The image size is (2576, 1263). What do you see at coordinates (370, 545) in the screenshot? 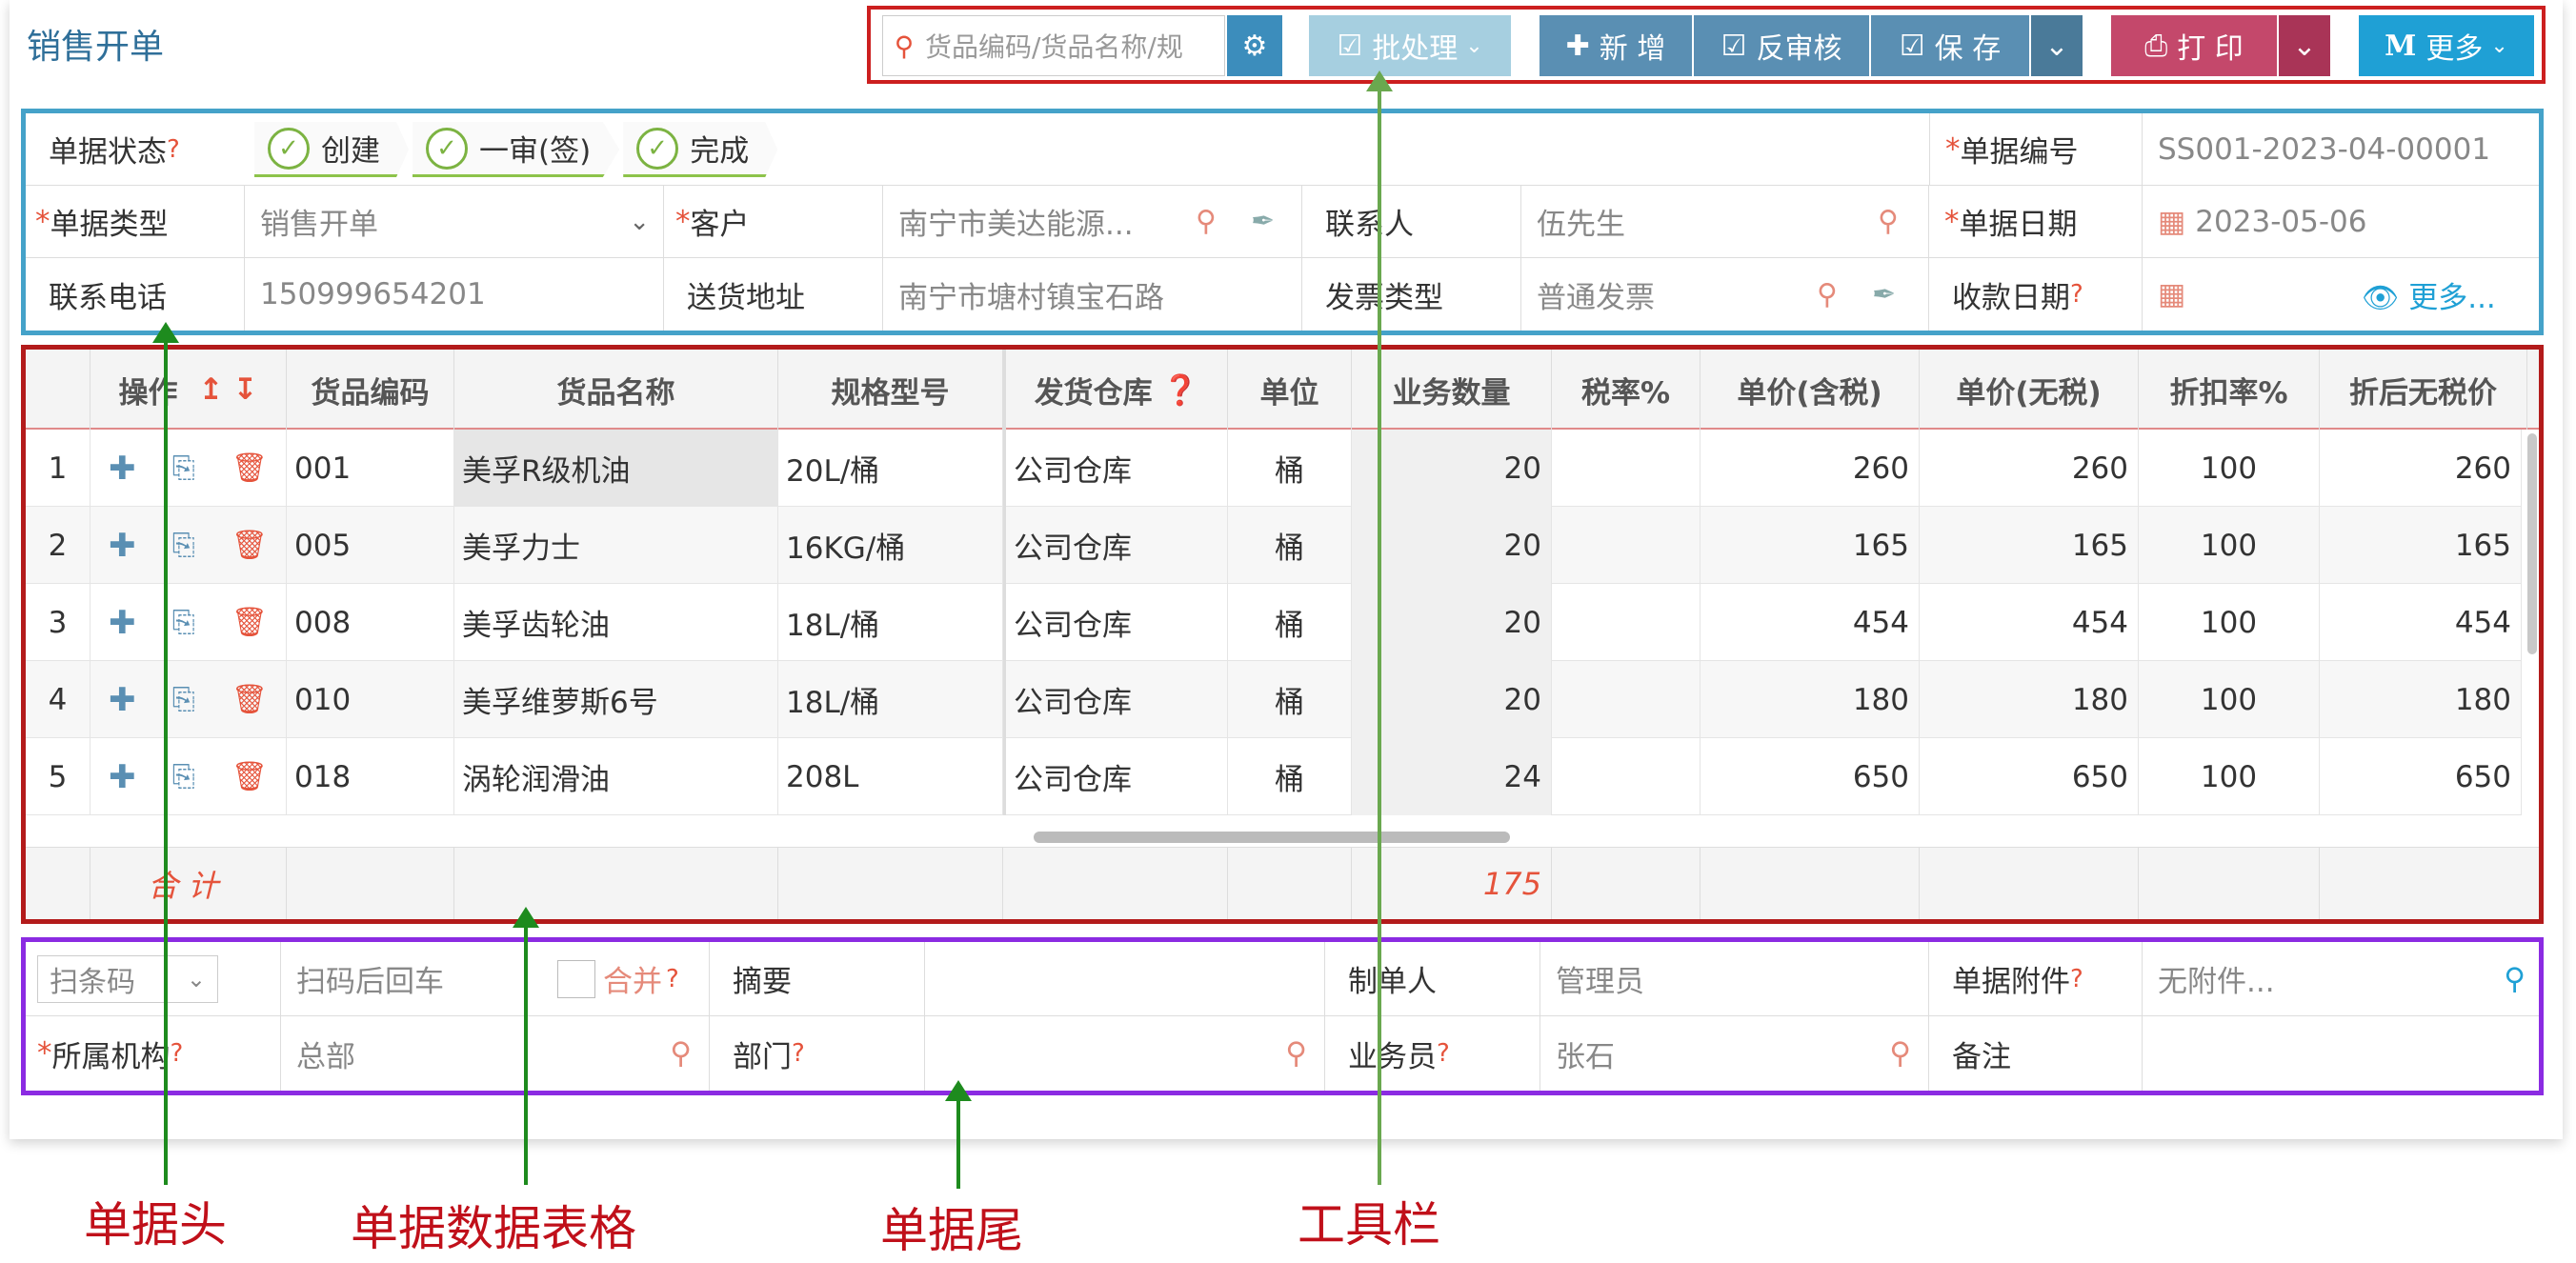
I see `cell-code: 005` at bounding box center [370, 545].